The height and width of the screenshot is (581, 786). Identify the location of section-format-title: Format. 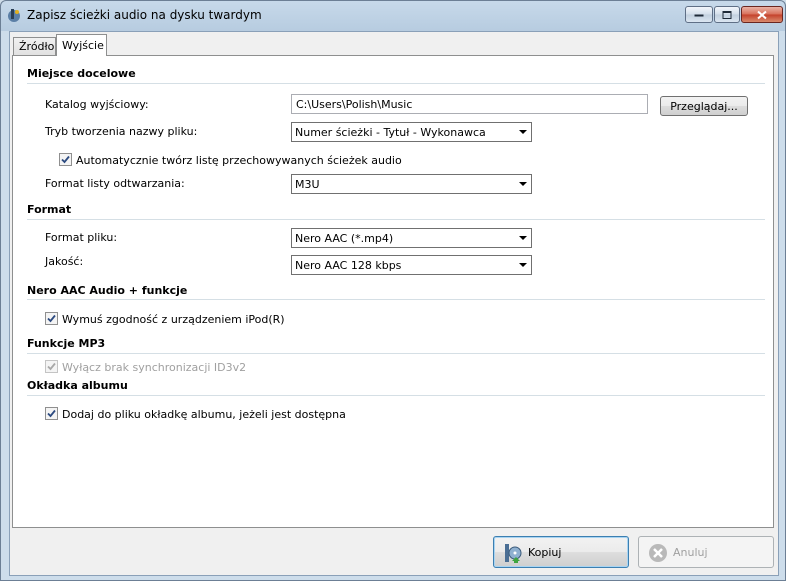
(49, 209).